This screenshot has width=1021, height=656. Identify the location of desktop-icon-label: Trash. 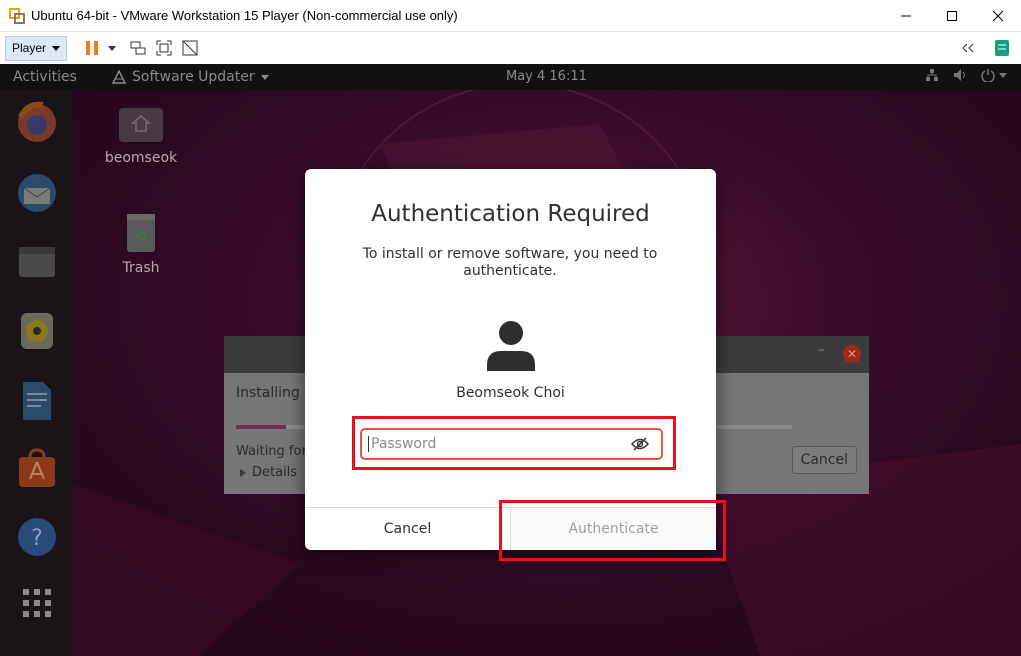
(141, 268).